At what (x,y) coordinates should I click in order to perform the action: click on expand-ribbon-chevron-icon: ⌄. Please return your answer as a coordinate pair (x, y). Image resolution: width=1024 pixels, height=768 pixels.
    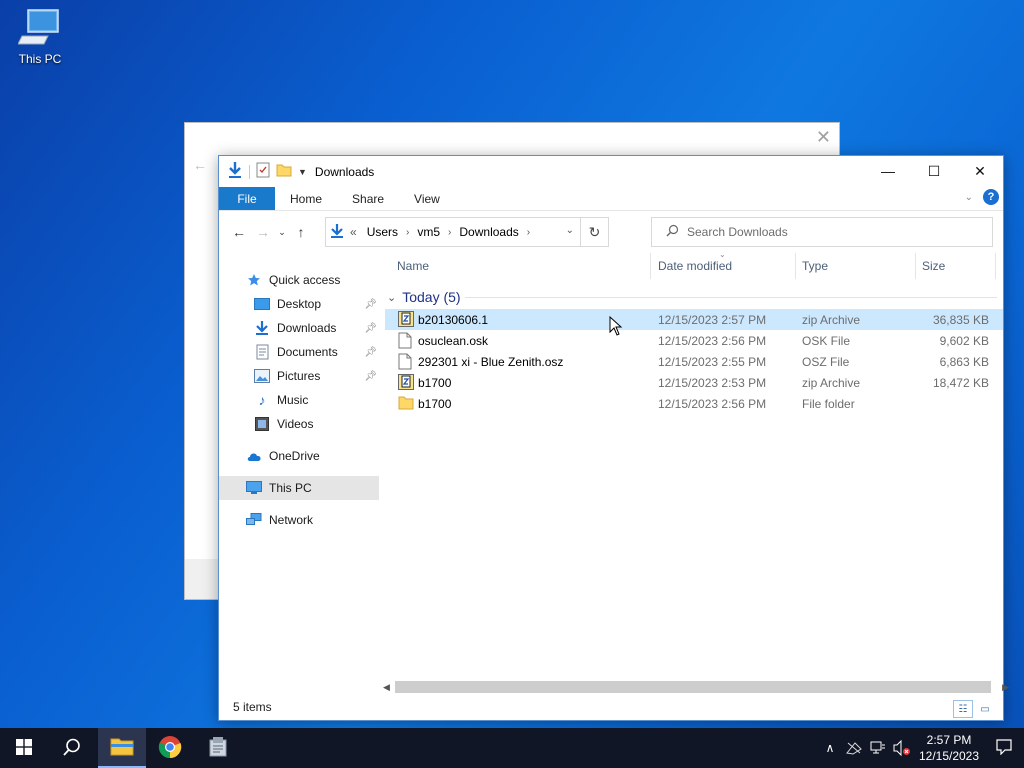
    Looking at the image, I should click on (969, 197).